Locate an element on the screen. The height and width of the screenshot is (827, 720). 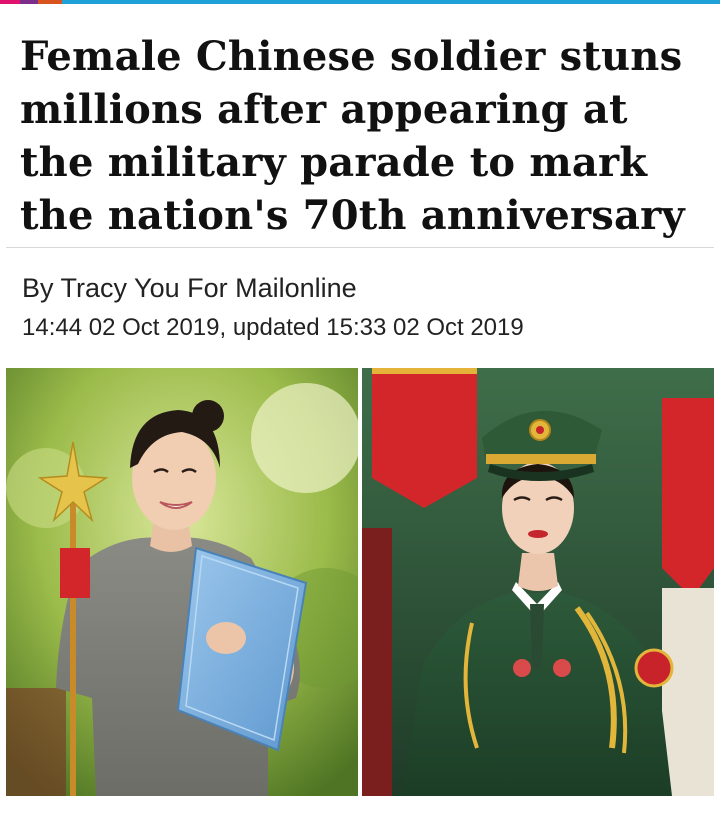
article-byline: By Tracy You For Mailonline is located at coordinates (189, 288).